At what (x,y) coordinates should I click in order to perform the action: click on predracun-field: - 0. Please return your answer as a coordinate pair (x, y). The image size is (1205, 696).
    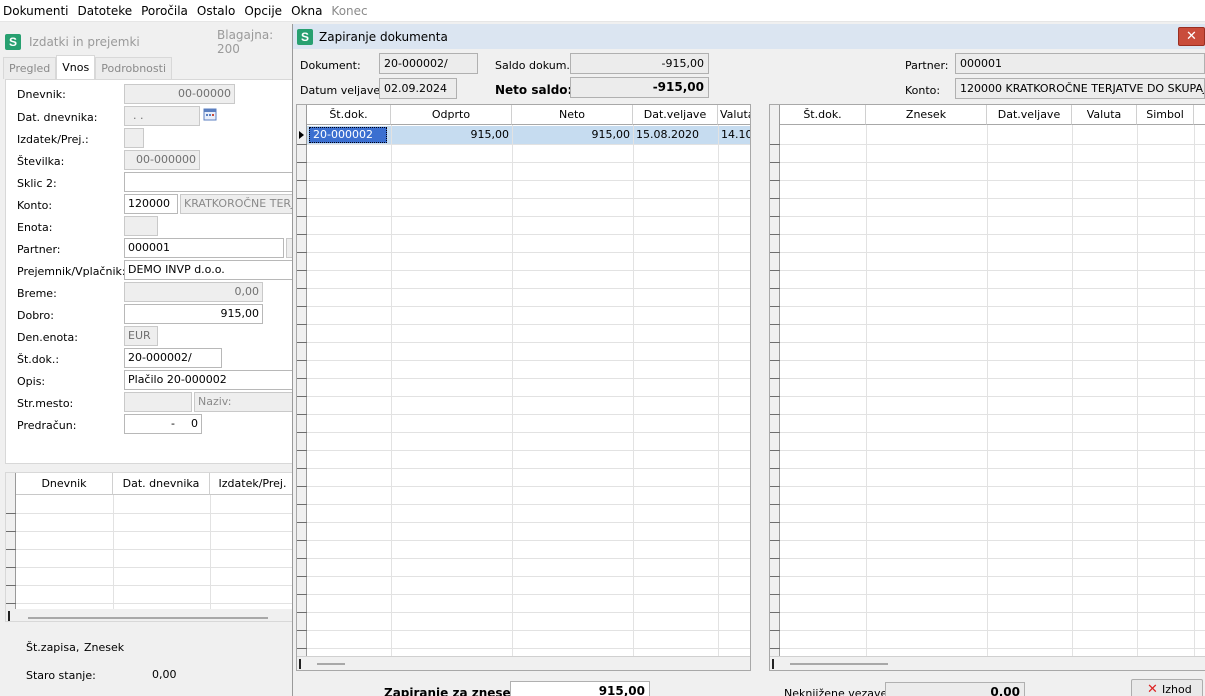
    Looking at the image, I should click on (163, 424).